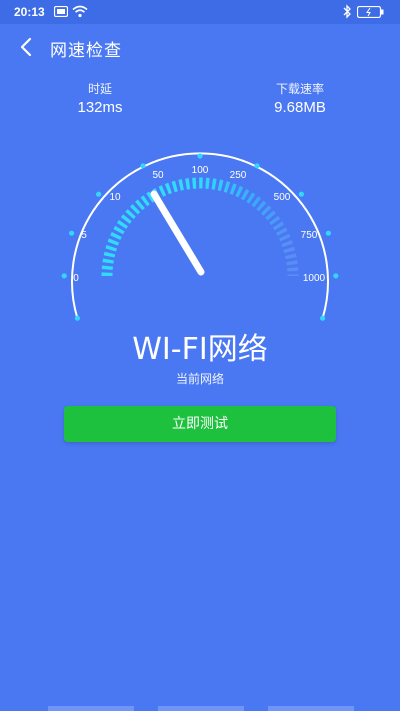 The height and width of the screenshot is (711, 400). Describe the element at coordinates (200, 12) in the screenshot. I see `status-bar: 20:13` at that location.